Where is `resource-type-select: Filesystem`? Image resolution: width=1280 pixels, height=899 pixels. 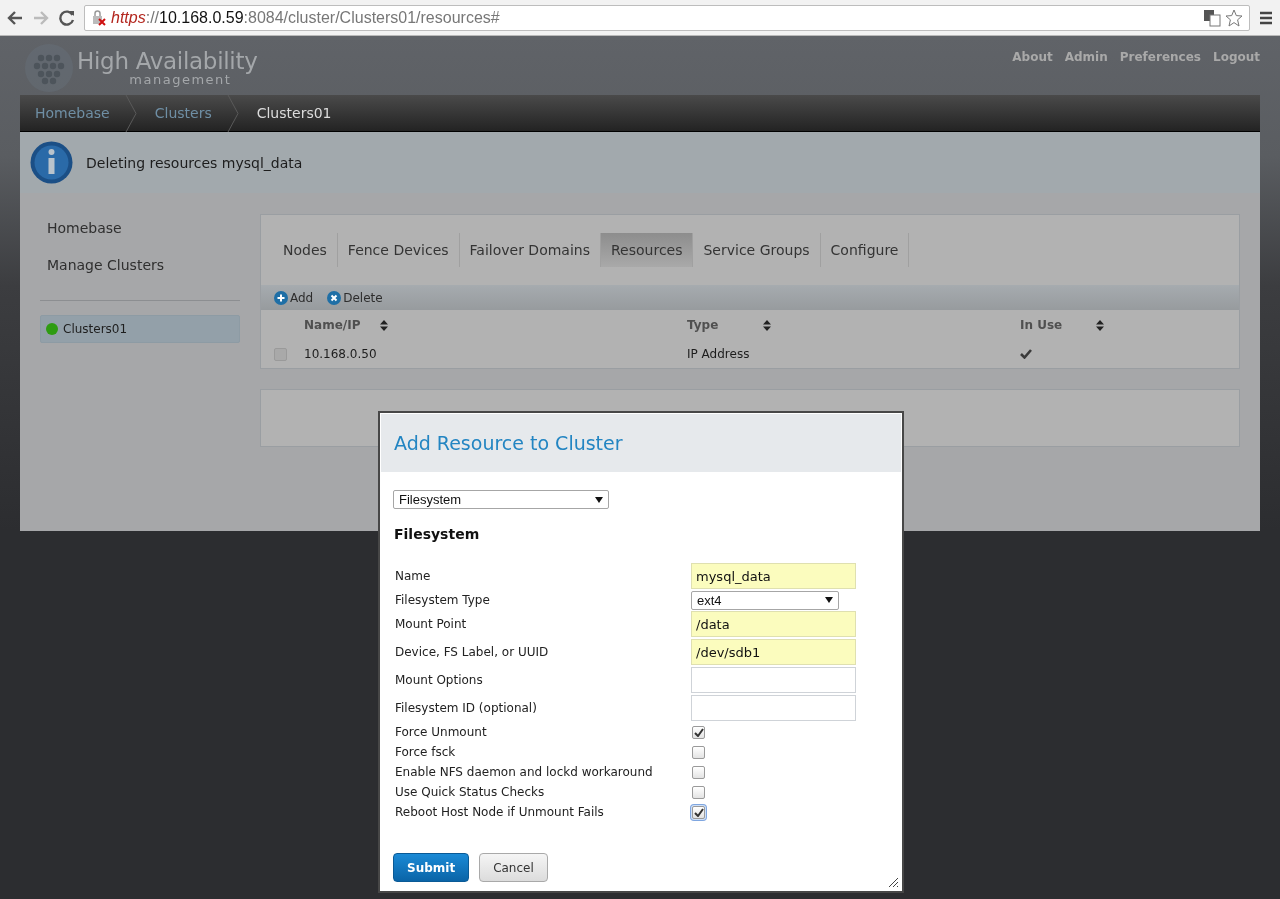
resource-type-select: Filesystem is located at coordinates (501, 499).